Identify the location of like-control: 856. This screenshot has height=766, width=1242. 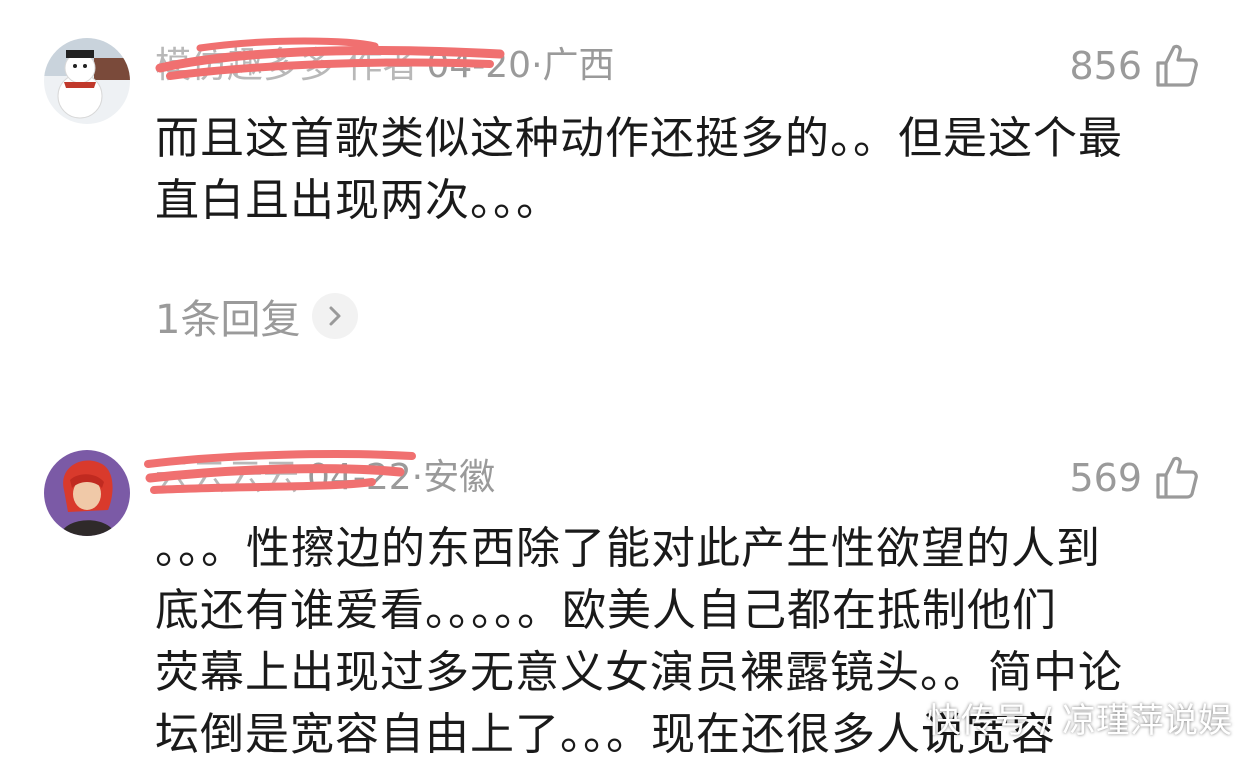
(1133, 66).